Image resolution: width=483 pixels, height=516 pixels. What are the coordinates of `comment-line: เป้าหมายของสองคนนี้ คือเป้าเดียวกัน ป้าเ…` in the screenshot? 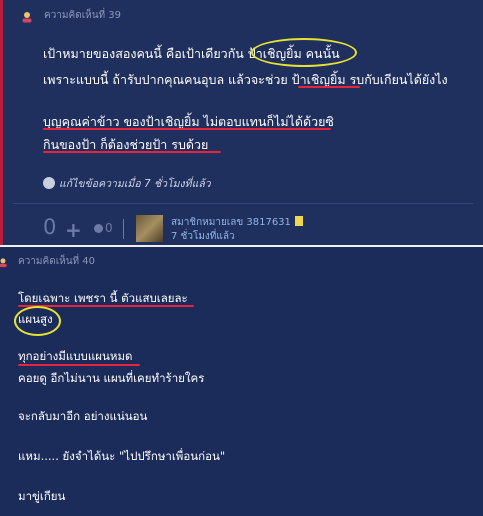 It's located at (191, 53).